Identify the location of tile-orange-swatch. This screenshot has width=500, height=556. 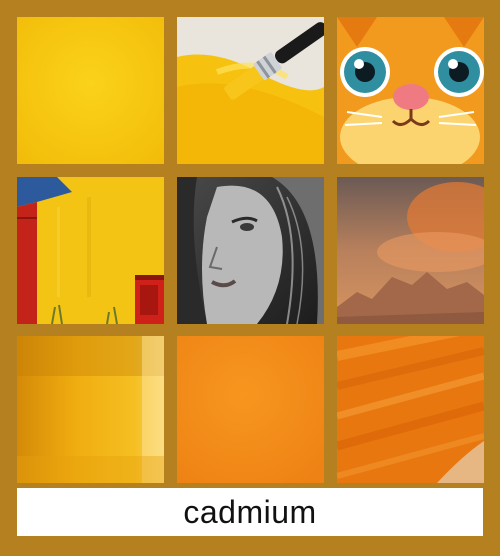
(250, 409).